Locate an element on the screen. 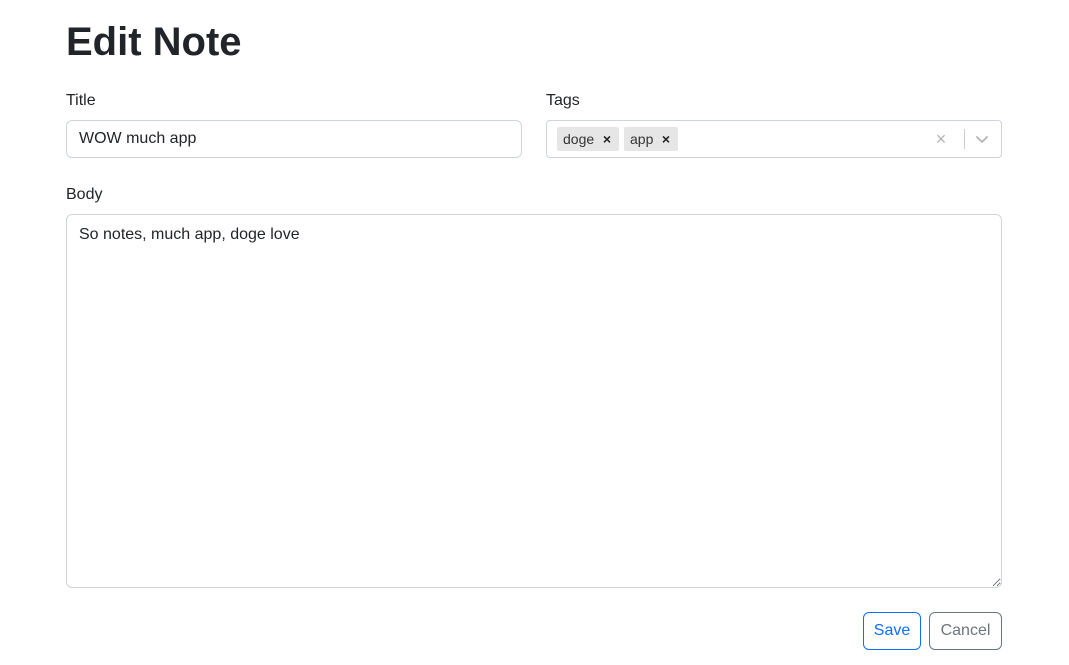 Image resolution: width=1069 pixels, height=665 pixels. tags-label: Tags is located at coordinates (563, 100).